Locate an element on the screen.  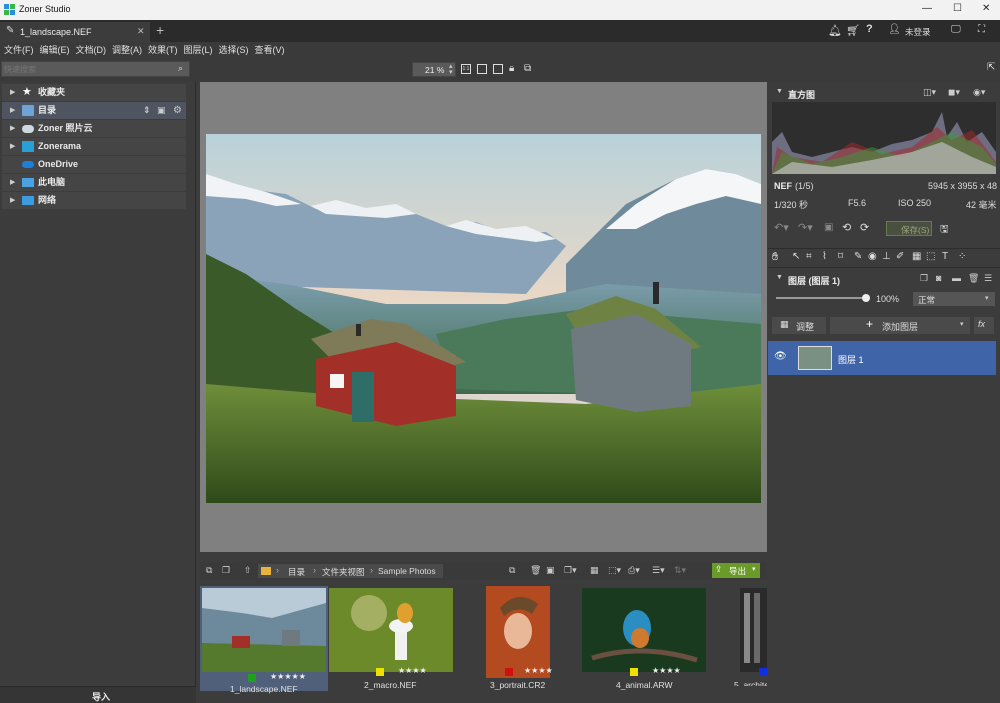
folder-layer-icon: ▬ is located at coordinates (956, 278).